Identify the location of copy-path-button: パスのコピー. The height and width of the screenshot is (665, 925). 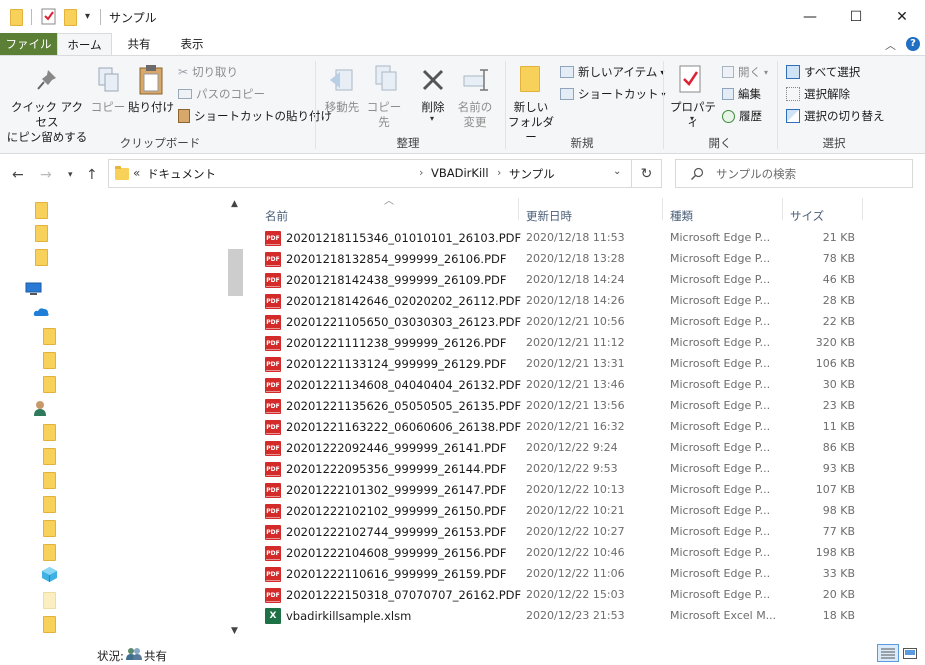
(221, 94).